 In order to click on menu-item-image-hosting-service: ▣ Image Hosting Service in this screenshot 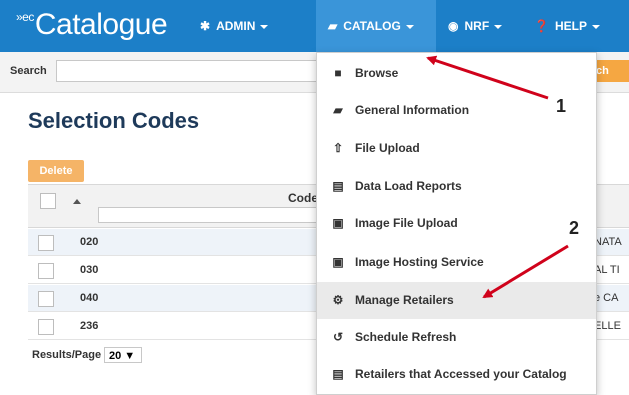, I will do `click(456, 262)`.